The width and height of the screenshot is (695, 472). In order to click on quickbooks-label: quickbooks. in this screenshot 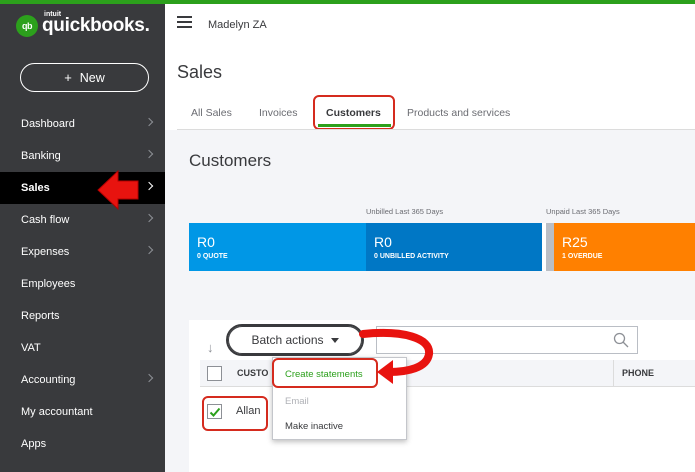, I will do `click(96, 25)`.